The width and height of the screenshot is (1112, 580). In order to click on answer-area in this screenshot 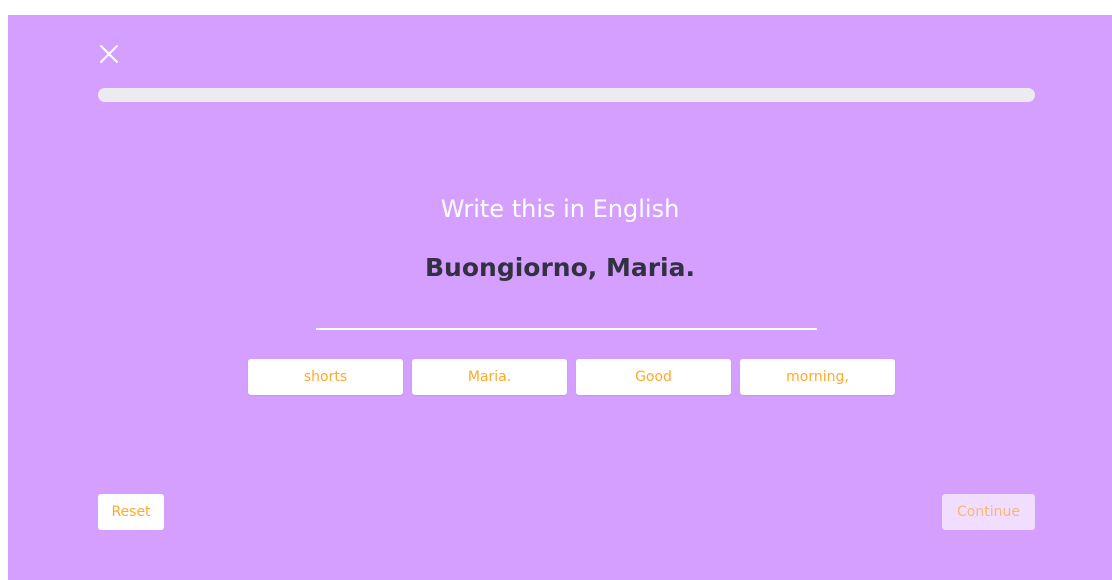, I will do `click(566, 329)`.